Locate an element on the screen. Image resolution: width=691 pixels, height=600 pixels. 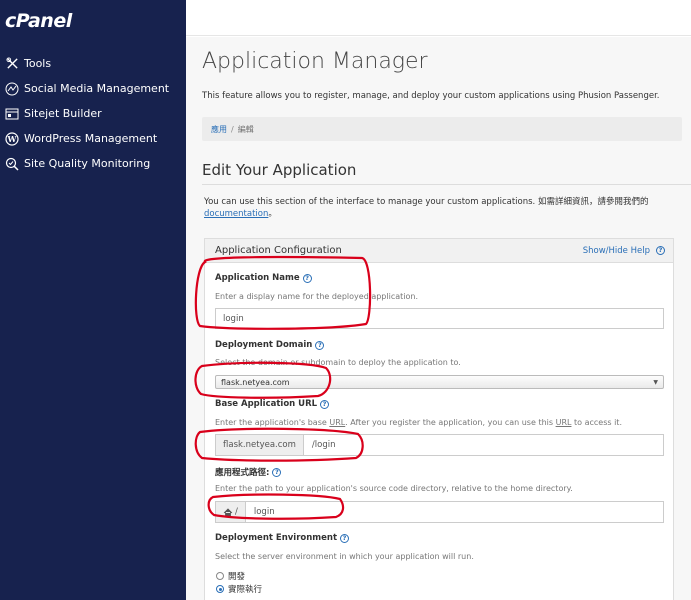
sidebar-item-label: Tools is located at coordinates (38, 63).